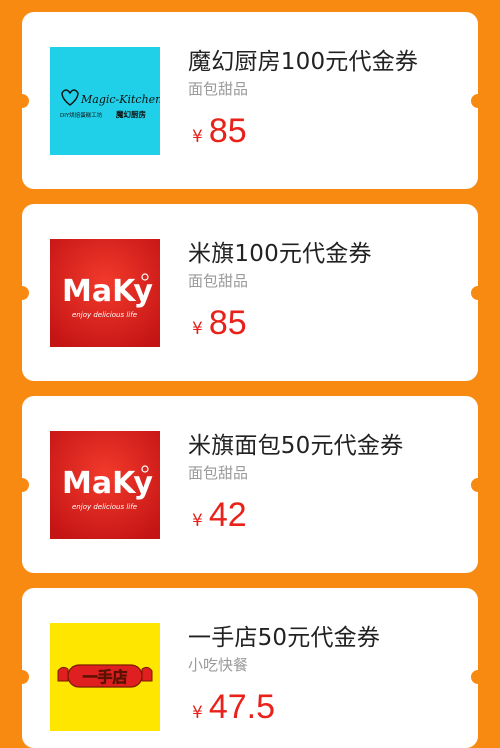 This screenshot has height=748, width=500. I want to click on coupon-category: 小吃快餐, so click(218, 665).